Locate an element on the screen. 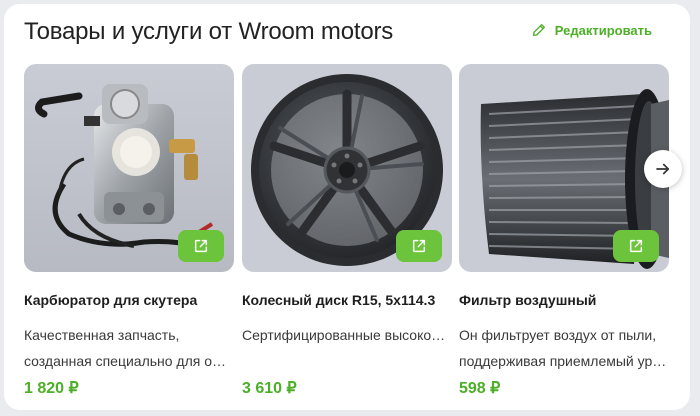  product-name: Колесный диск R15, 5x114.3 is located at coordinates (348, 300).